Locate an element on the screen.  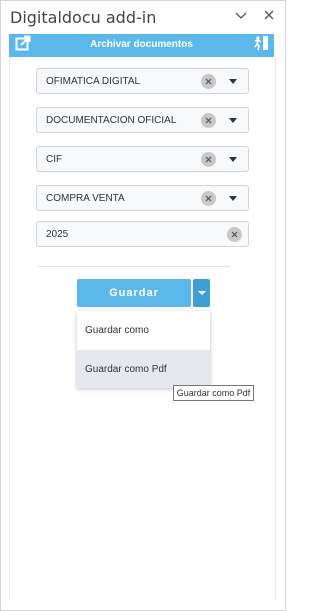
section-header: Archivar documentos is located at coordinates (141, 45).